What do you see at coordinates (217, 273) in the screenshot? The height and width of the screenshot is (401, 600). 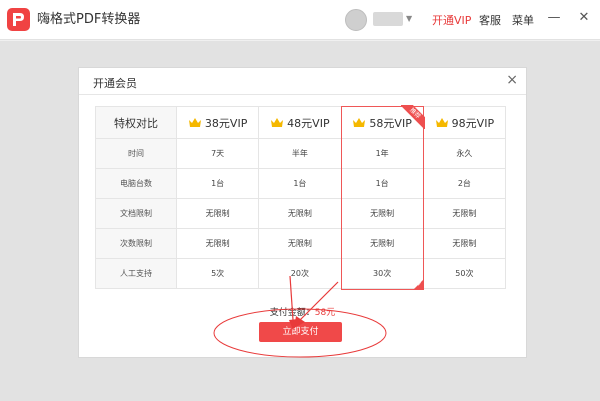 I see `table-cell: 5次` at bounding box center [217, 273].